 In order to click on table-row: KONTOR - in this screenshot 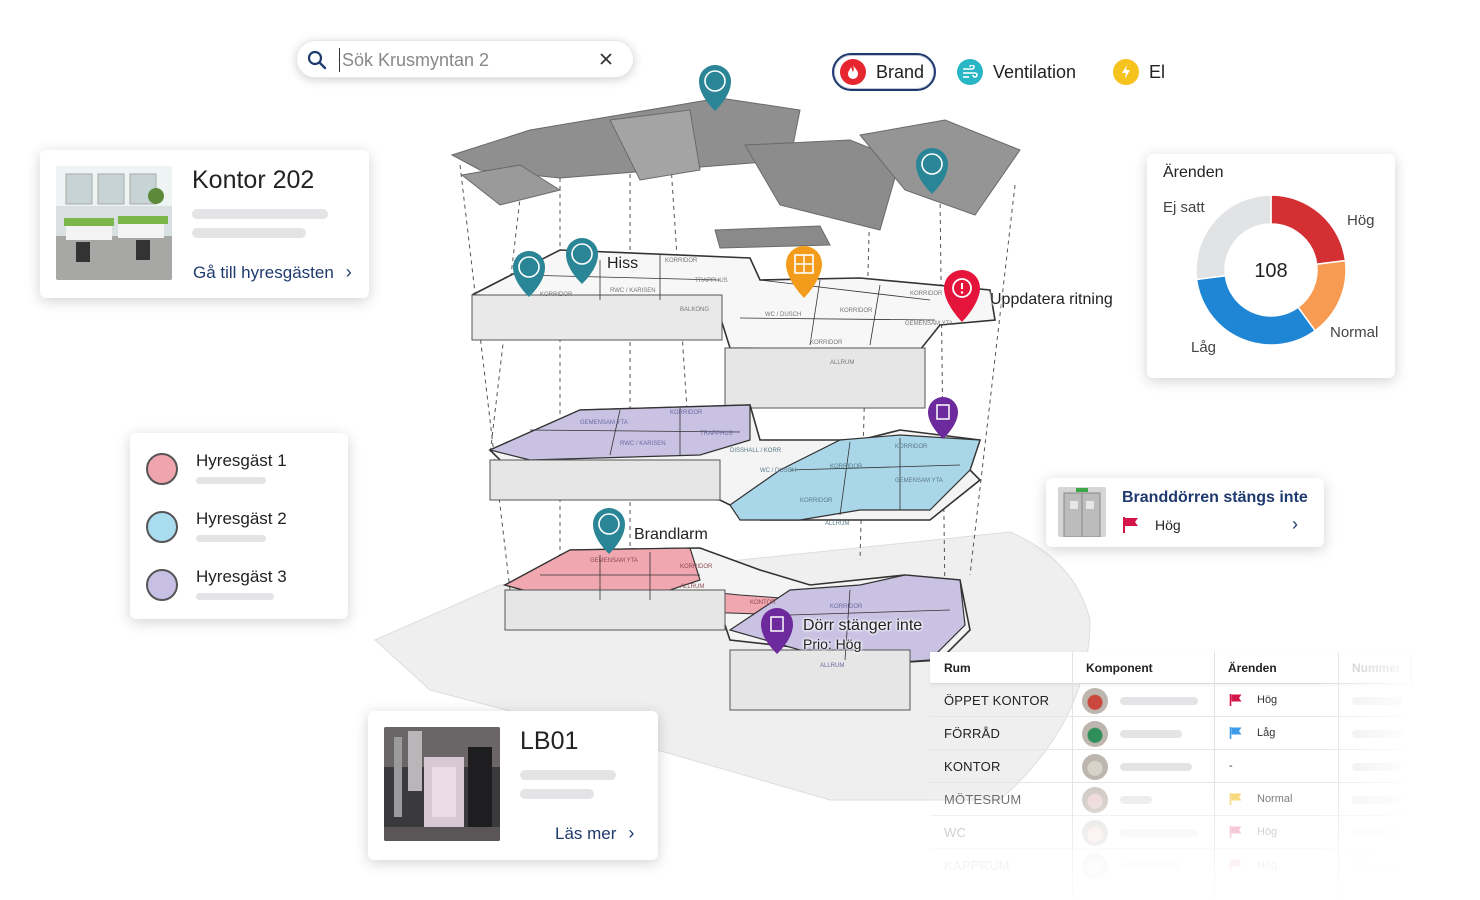, I will do `click(1170, 766)`.